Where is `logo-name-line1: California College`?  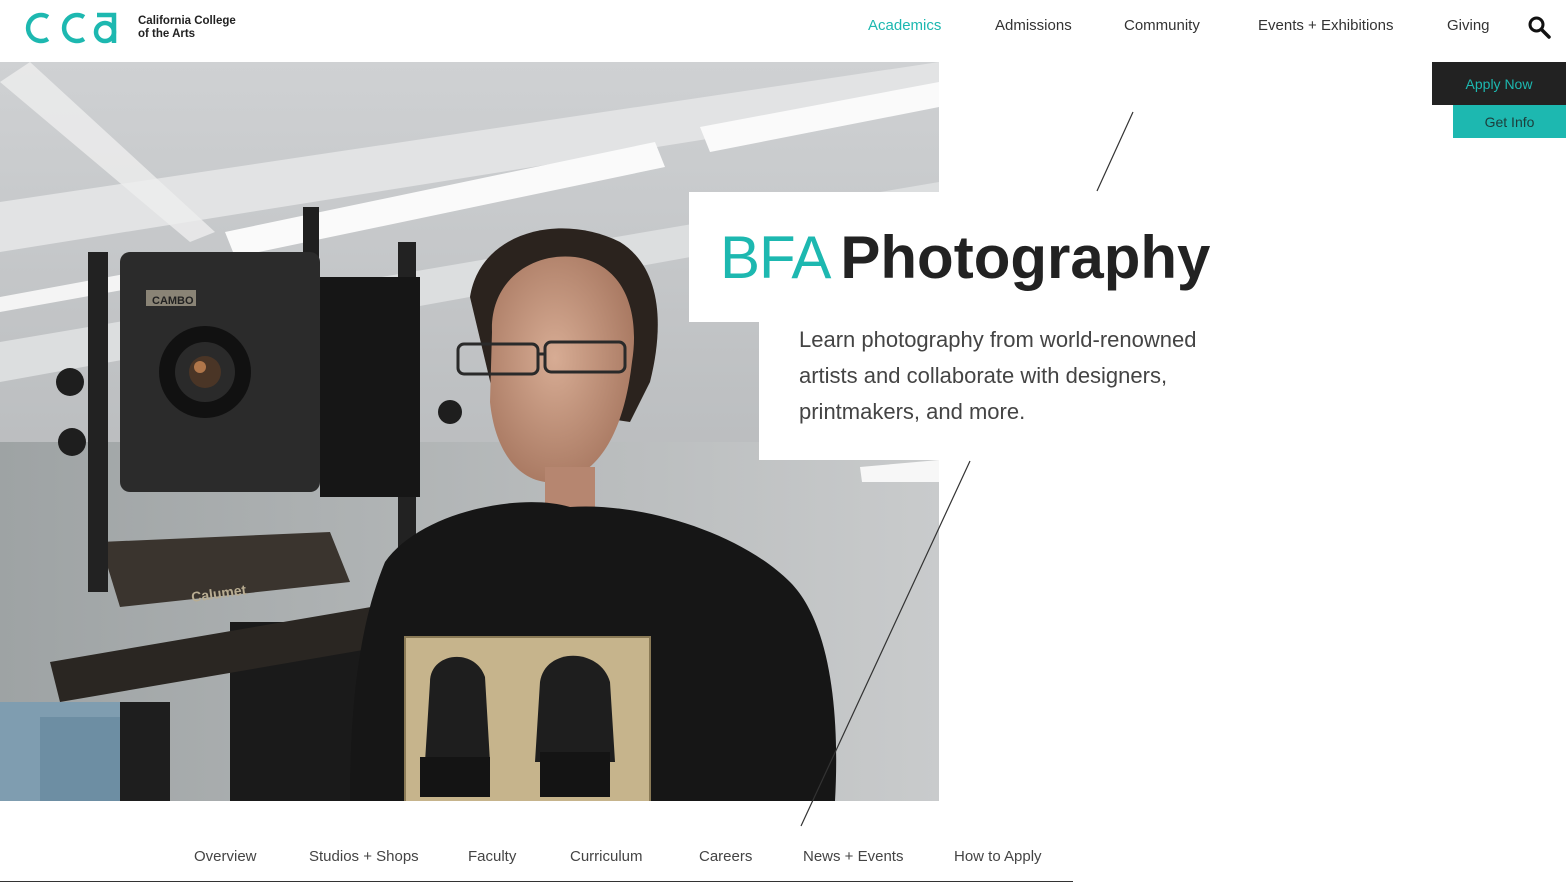 logo-name-line1: California College is located at coordinates (187, 21).